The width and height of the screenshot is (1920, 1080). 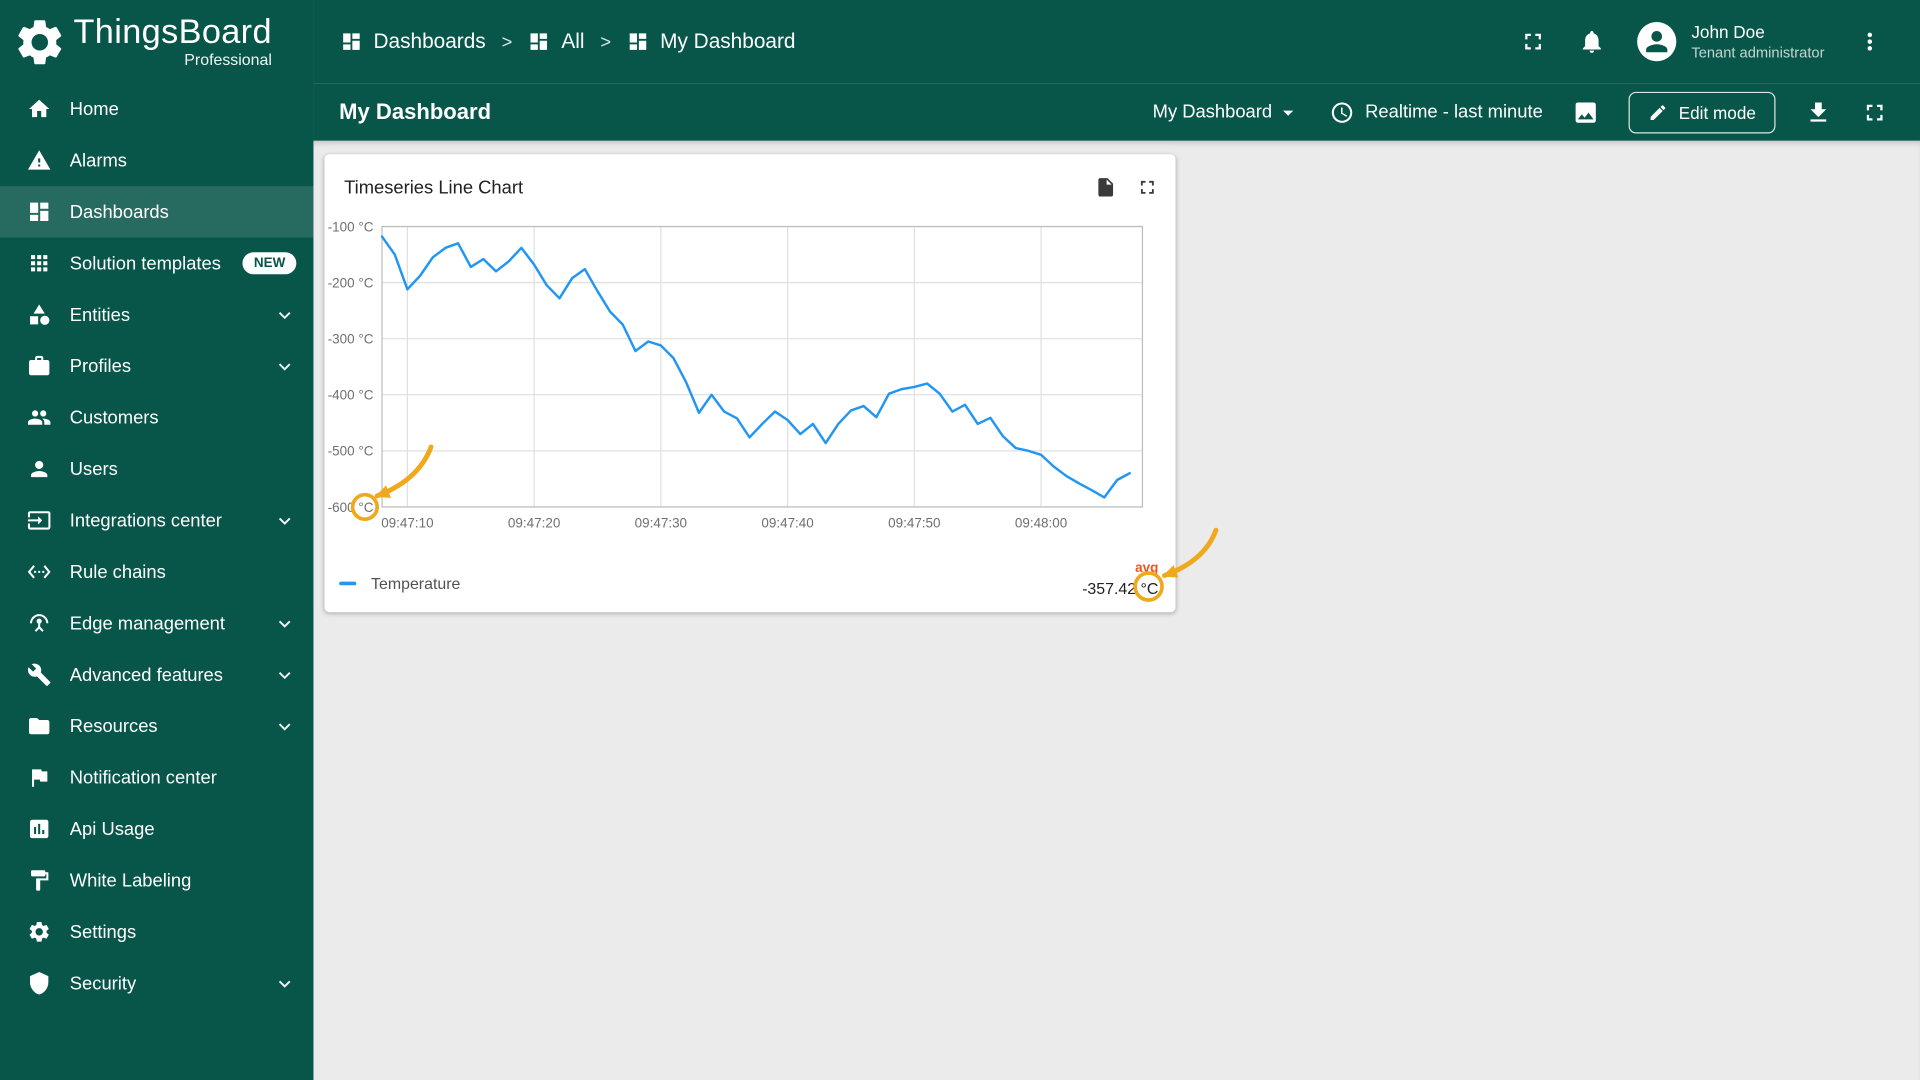 What do you see at coordinates (351, 451) in the screenshot?
I see `svg-text: -500 °C` at bounding box center [351, 451].